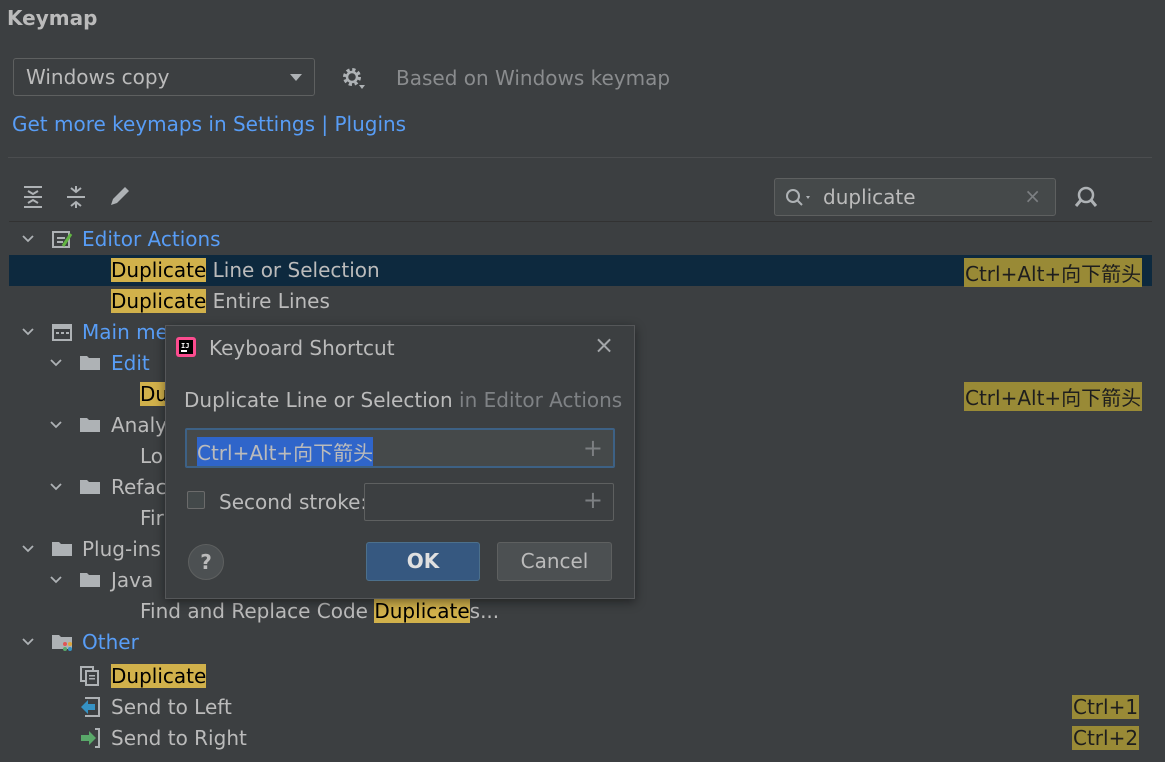  I want to click on expand-all-icon, so click(34, 197).